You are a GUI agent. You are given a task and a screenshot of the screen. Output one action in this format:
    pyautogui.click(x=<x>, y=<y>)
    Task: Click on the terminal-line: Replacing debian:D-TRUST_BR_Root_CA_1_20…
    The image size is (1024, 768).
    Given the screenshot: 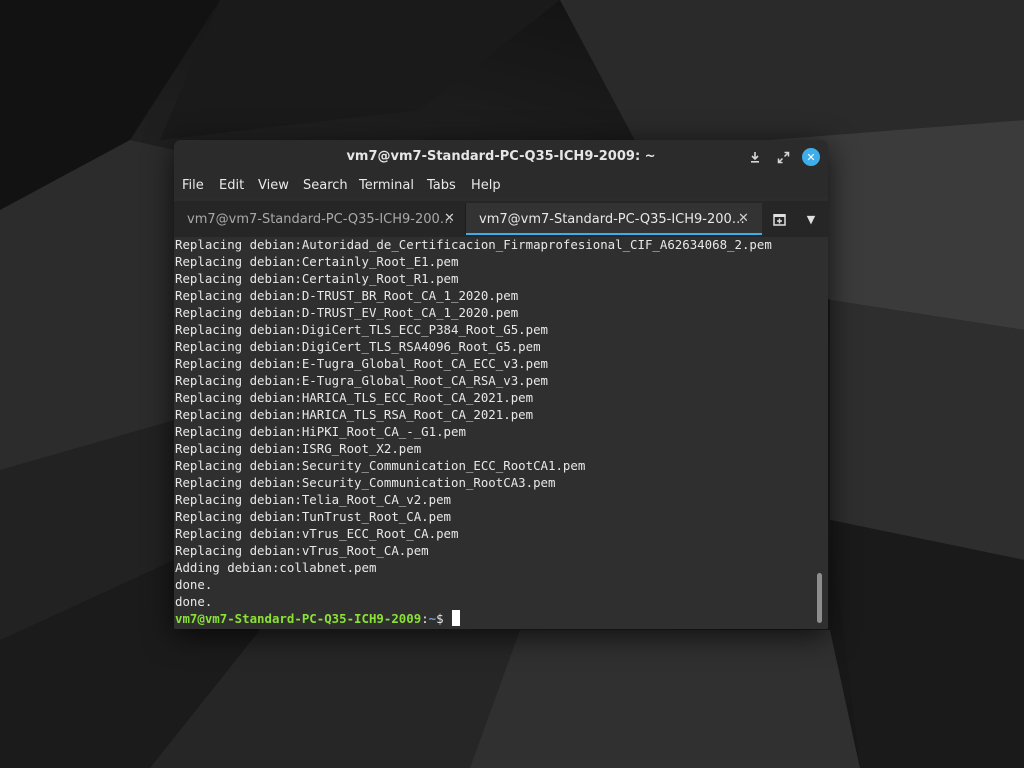 What is the action you would take?
    pyautogui.click(x=347, y=295)
    